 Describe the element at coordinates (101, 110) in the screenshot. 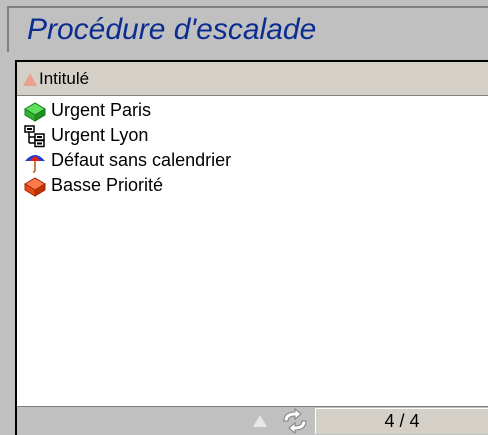

I see `list-item-label: Urgent Paris` at that location.